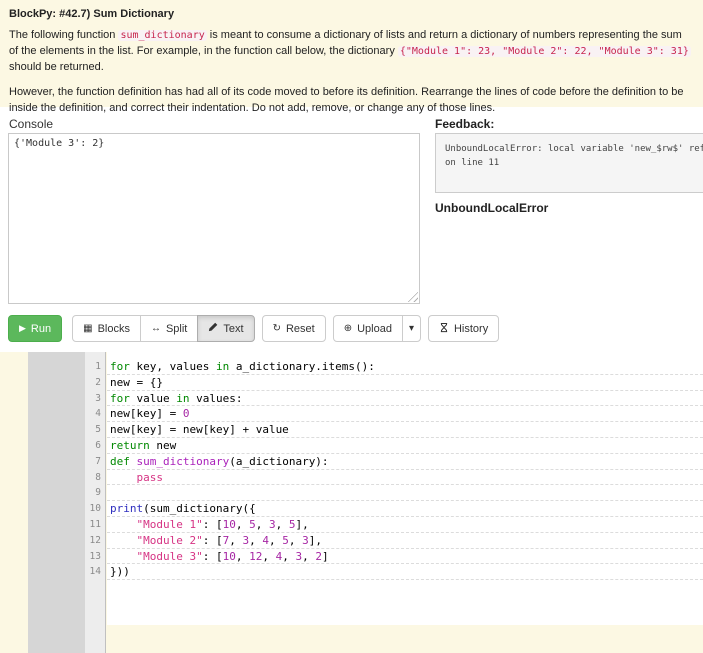 The height and width of the screenshot is (653, 703). What do you see at coordinates (315, 540) in the screenshot?
I see `token: ],` at bounding box center [315, 540].